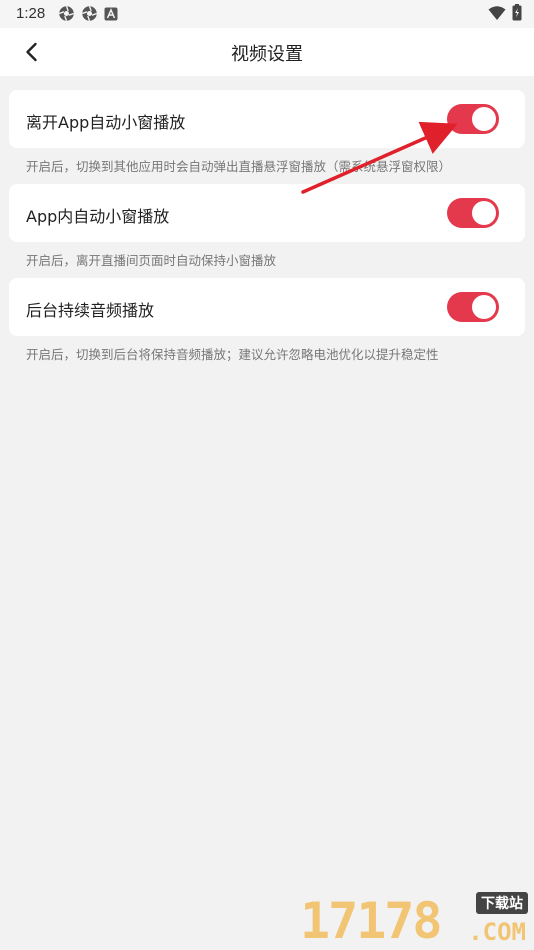  What do you see at coordinates (267, 14) in the screenshot?
I see `status-bar: 1:28` at bounding box center [267, 14].